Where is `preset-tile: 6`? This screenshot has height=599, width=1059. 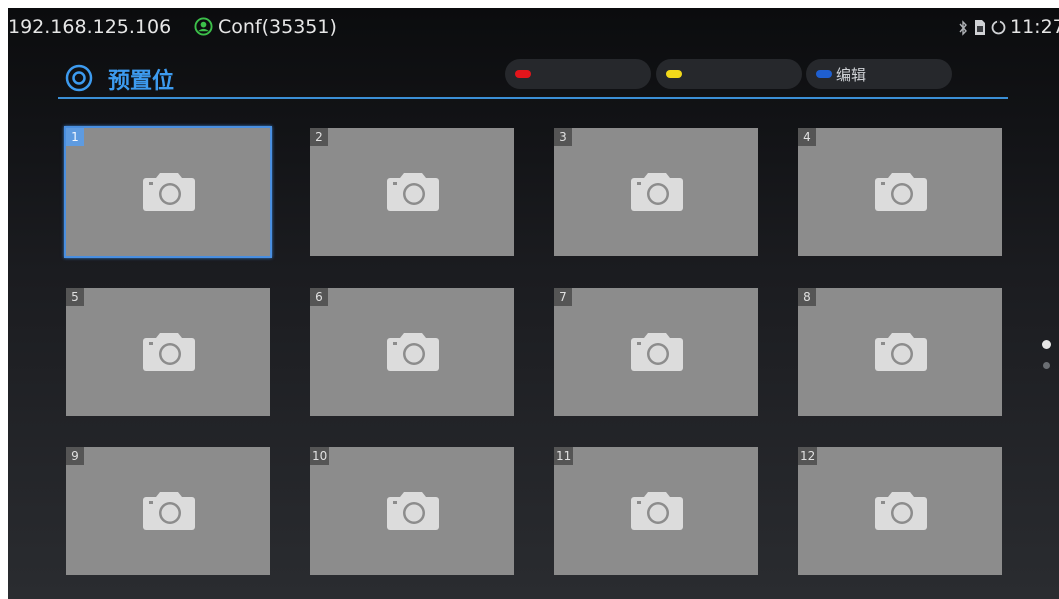 preset-tile: 6 is located at coordinates (412, 352).